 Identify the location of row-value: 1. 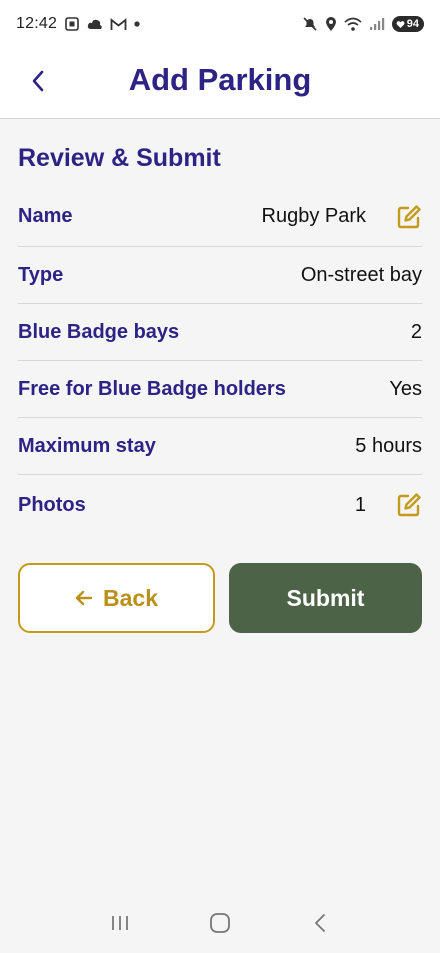
(360, 504).